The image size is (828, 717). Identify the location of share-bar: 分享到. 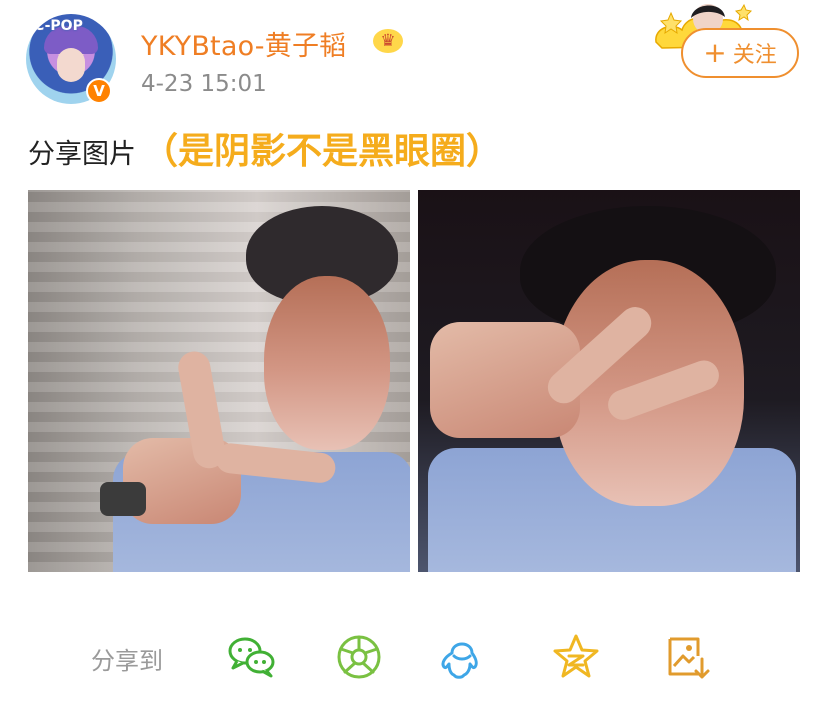
(127, 658).